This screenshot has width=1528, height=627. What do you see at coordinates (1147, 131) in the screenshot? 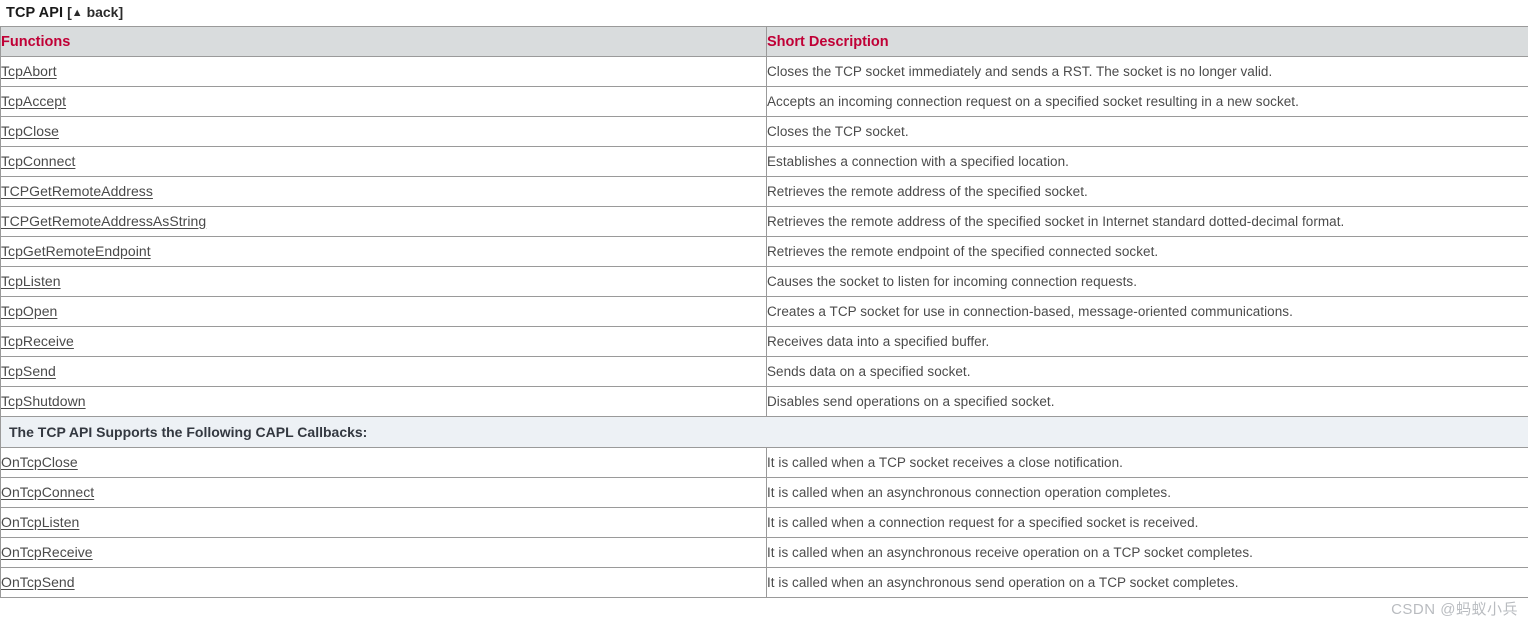
I see `function-description-cell: Closes the TCP socket.` at bounding box center [1147, 131].